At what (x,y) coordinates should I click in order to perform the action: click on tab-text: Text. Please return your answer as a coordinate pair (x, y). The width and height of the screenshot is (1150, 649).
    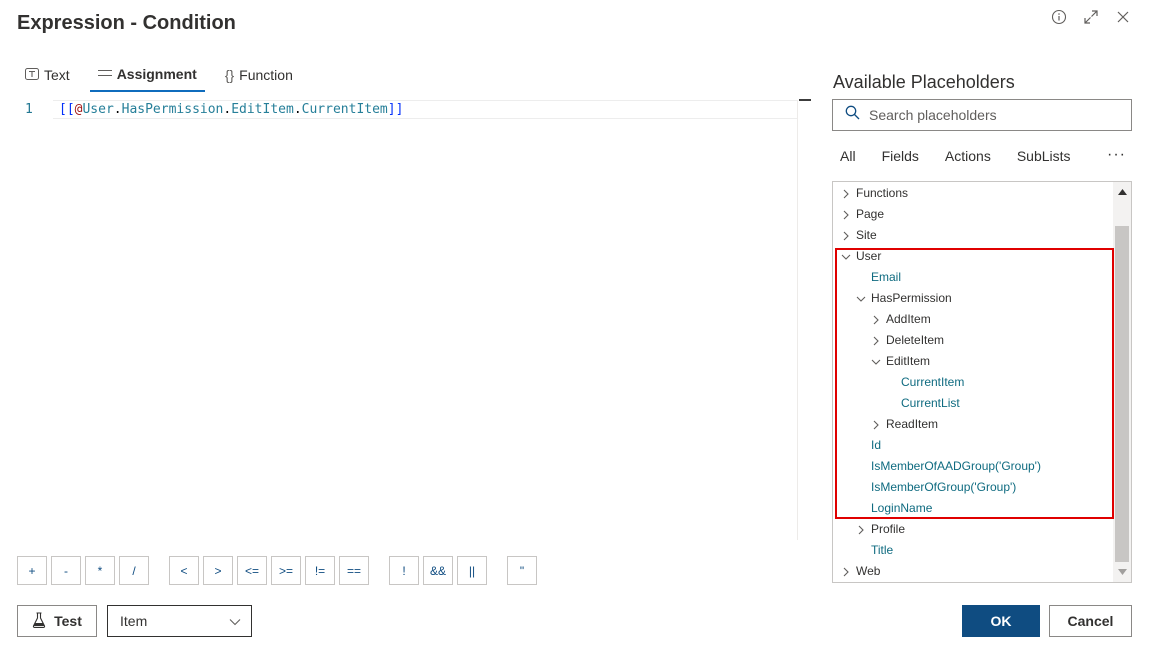
    Looking at the image, I should click on (47, 77).